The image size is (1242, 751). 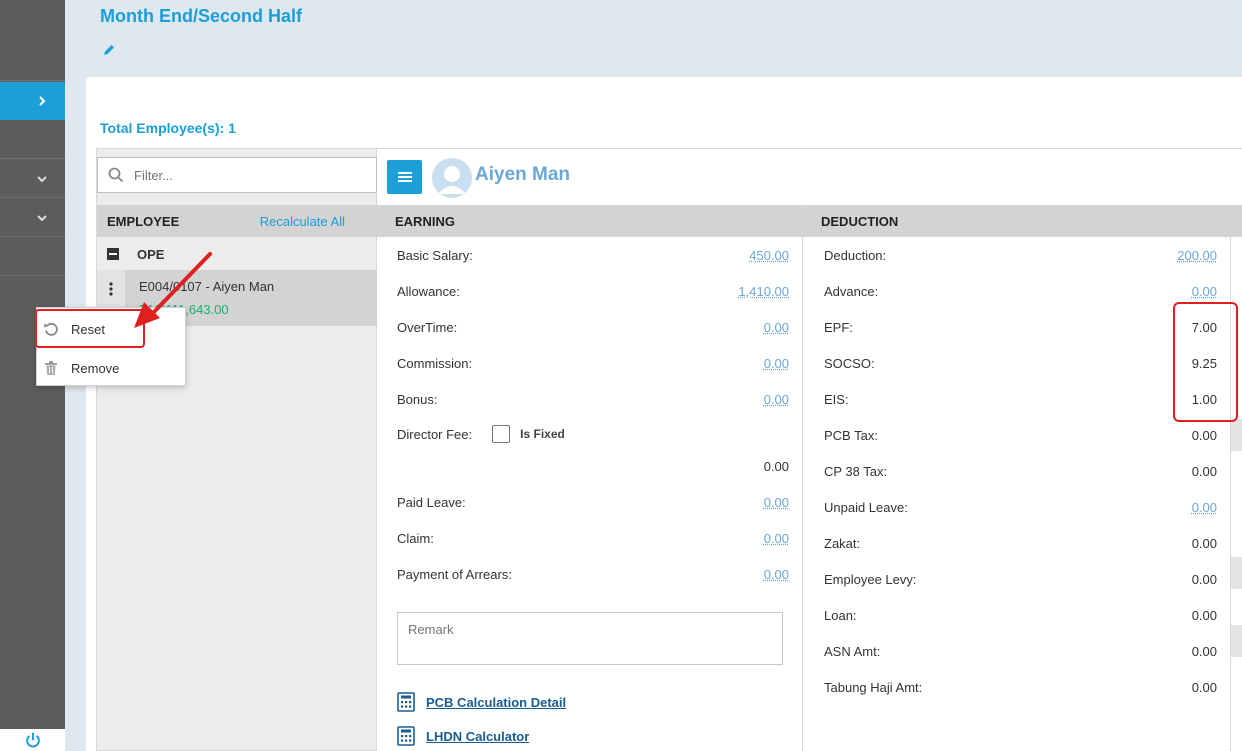 What do you see at coordinates (1204, 651) in the screenshot?
I see `asn-amt-value: 0.00` at bounding box center [1204, 651].